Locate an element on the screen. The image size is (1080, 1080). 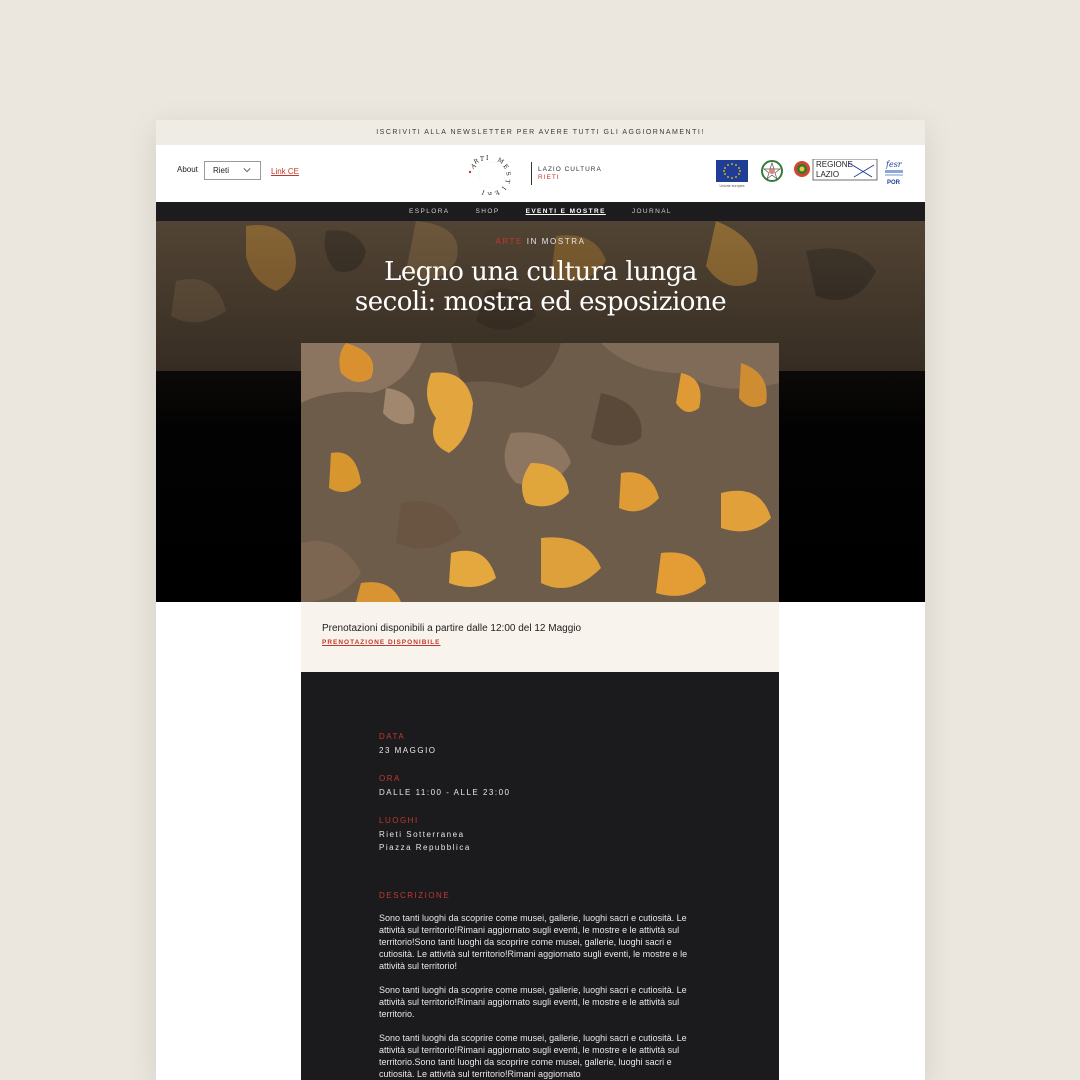
nav-esplora: ESPLORA is located at coordinates (429, 211).